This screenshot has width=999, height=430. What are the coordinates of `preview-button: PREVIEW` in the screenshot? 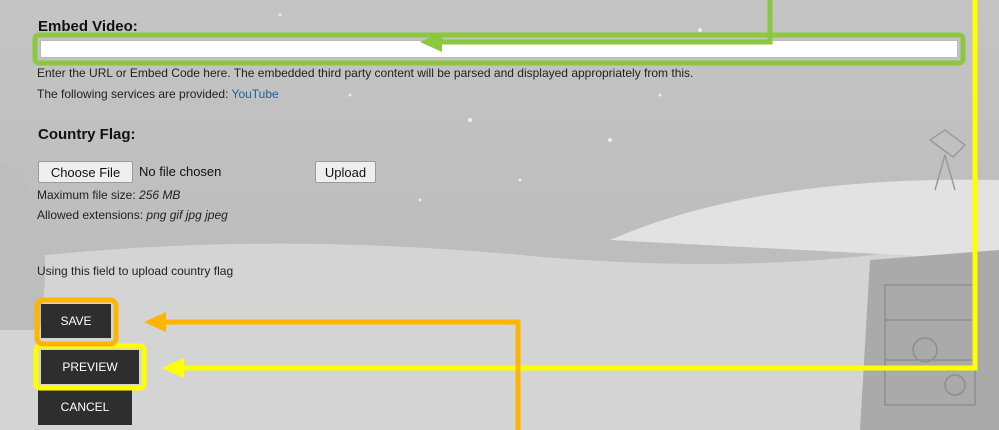 It's located at (90, 367).